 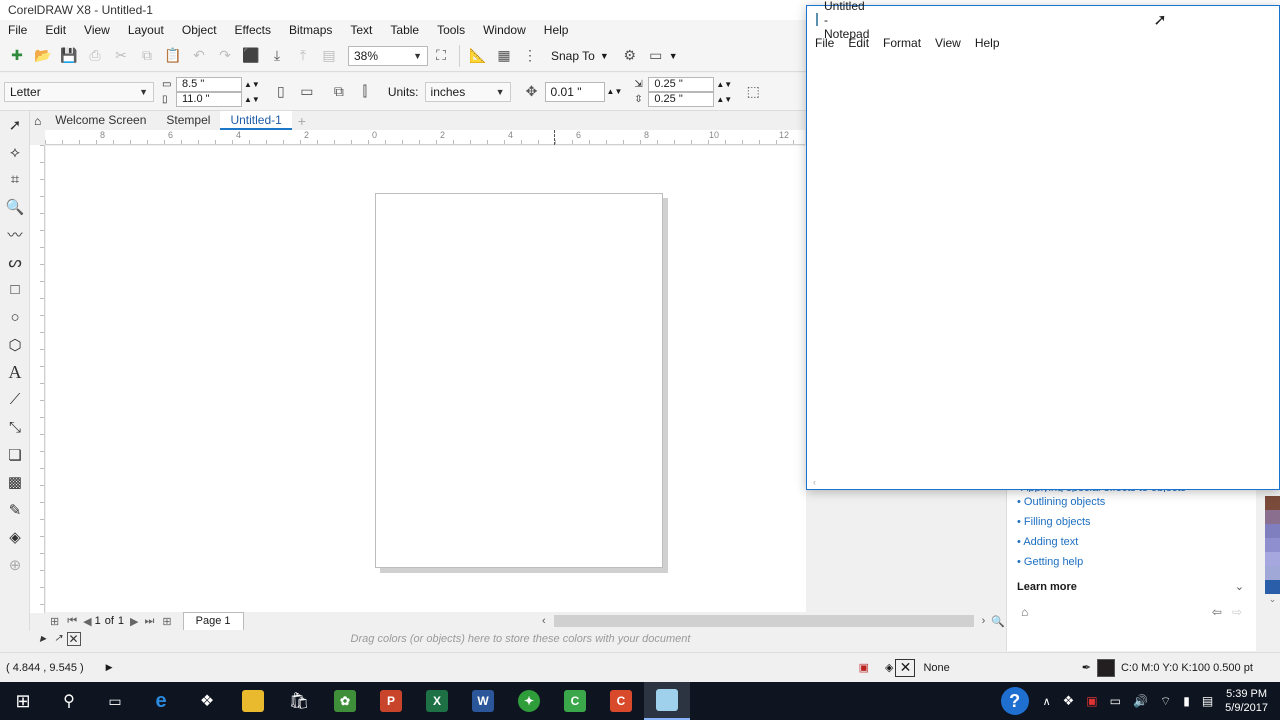 I want to click on add-tab-icon: +, so click(x=302, y=121).